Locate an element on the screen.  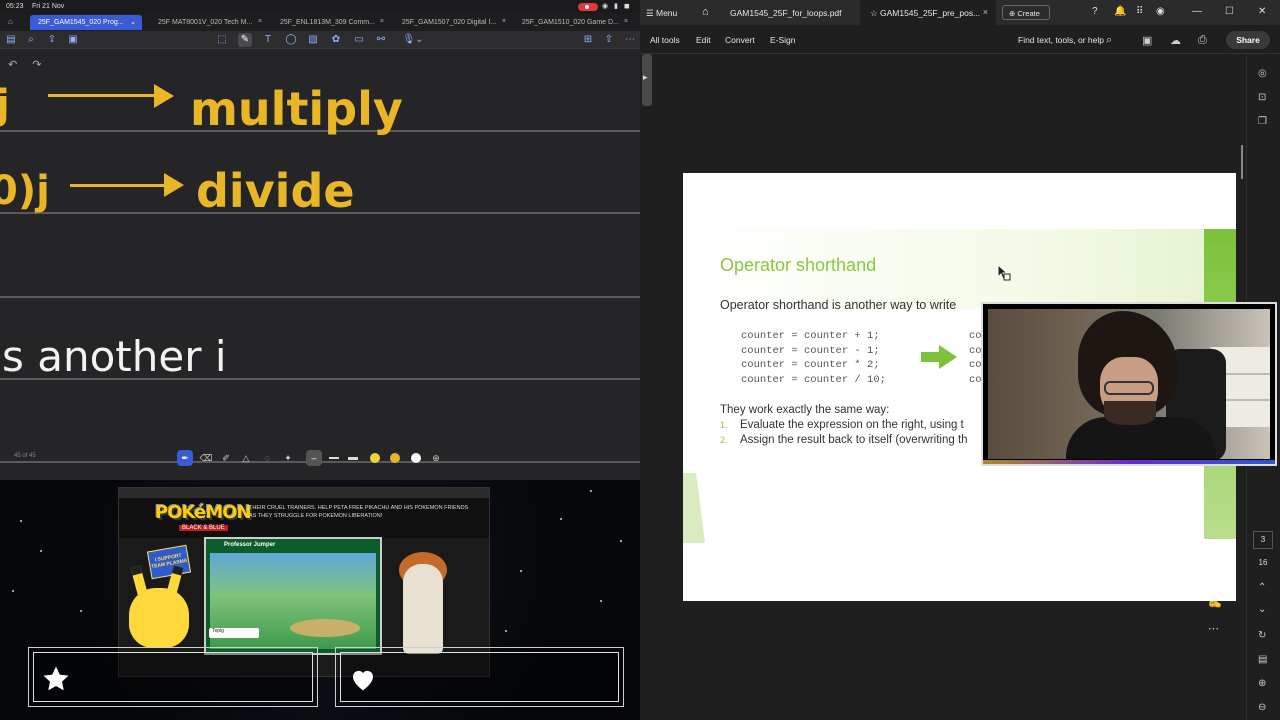
battle-hud: Tepig is located at coordinates (234, 633).